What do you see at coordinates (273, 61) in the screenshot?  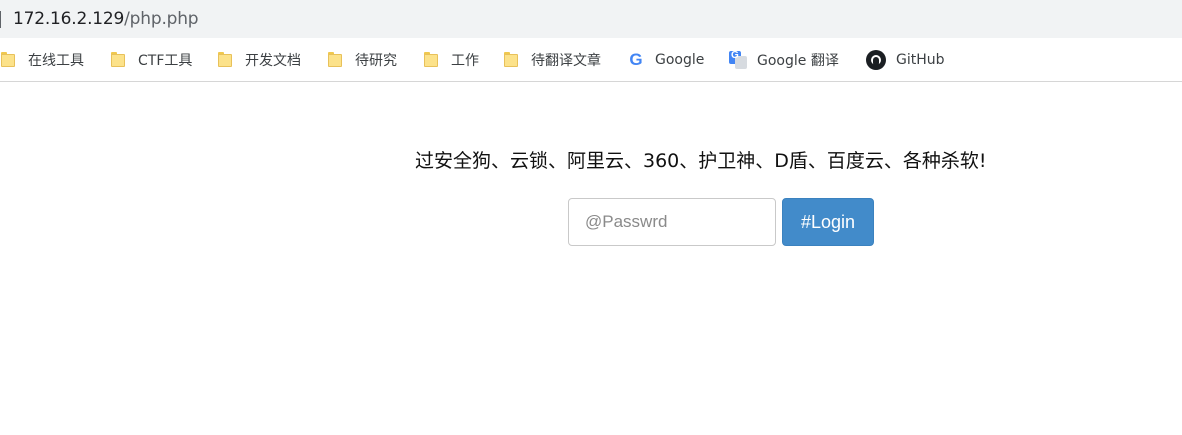 I see `bookmark-label: 开发文档` at bounding box center [273, 61].